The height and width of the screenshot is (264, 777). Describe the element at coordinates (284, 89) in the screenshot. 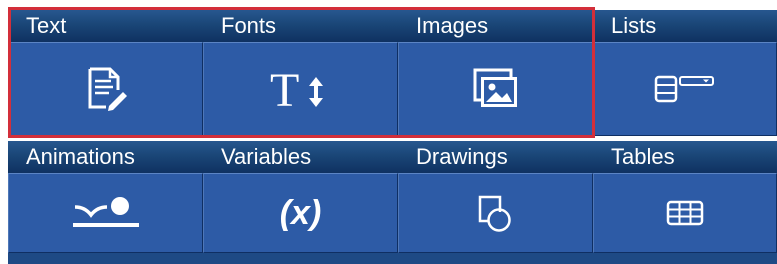

I see `svg-text: T` at that location.